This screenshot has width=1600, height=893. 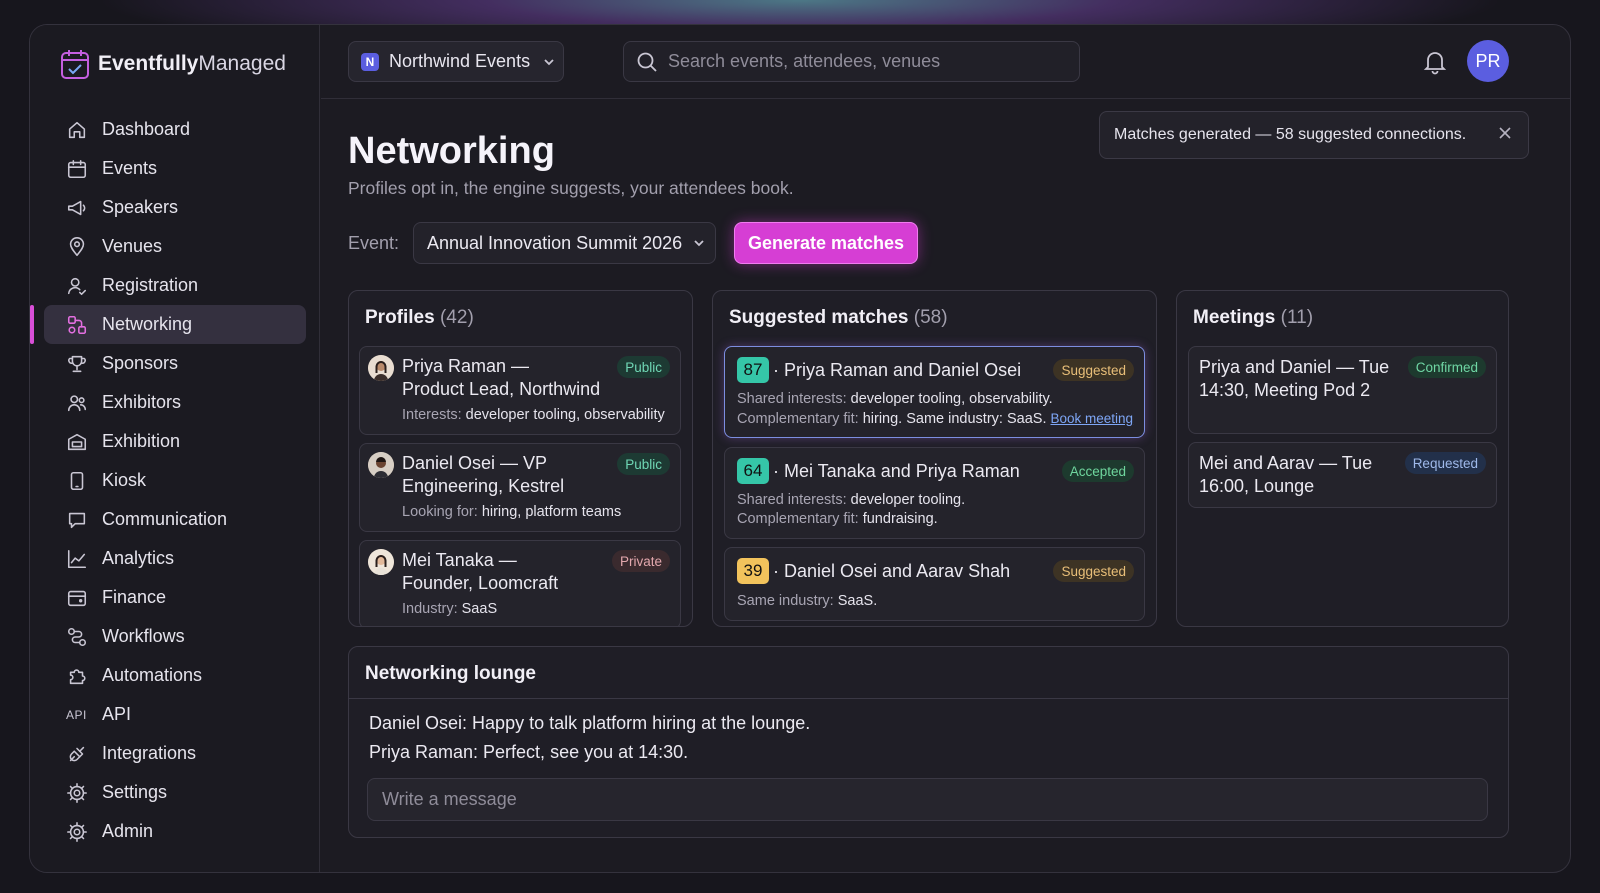 I want to click on tablet-icon, so click(x=77, y=480).